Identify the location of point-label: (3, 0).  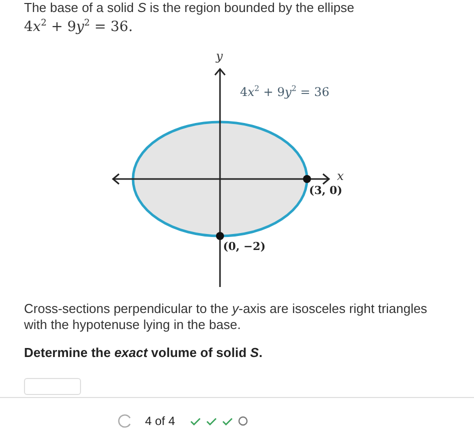
(325, 191).